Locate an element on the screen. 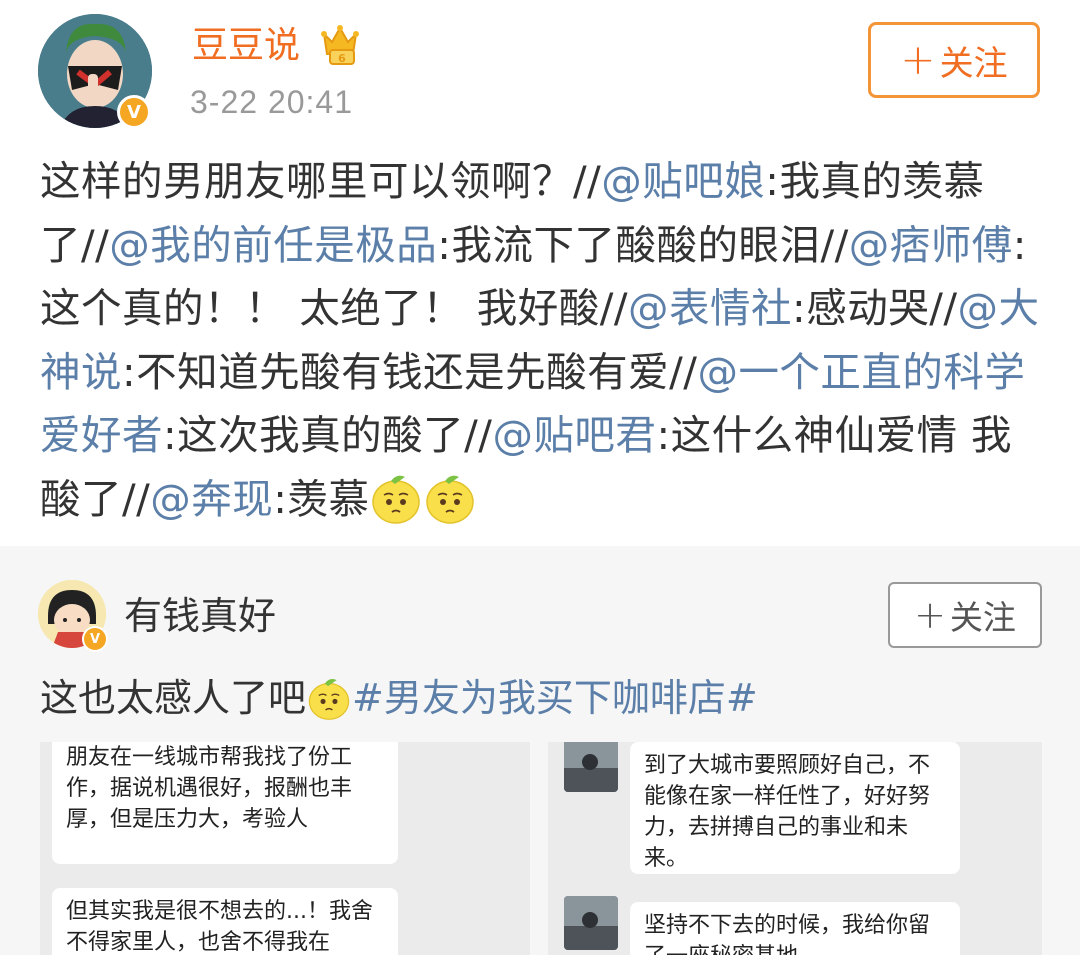 The image size is (1080, 955). chat-bubble: 坚持不下去的时候，我给你留了一座秘密基地 is located at coordinates (795, 928).